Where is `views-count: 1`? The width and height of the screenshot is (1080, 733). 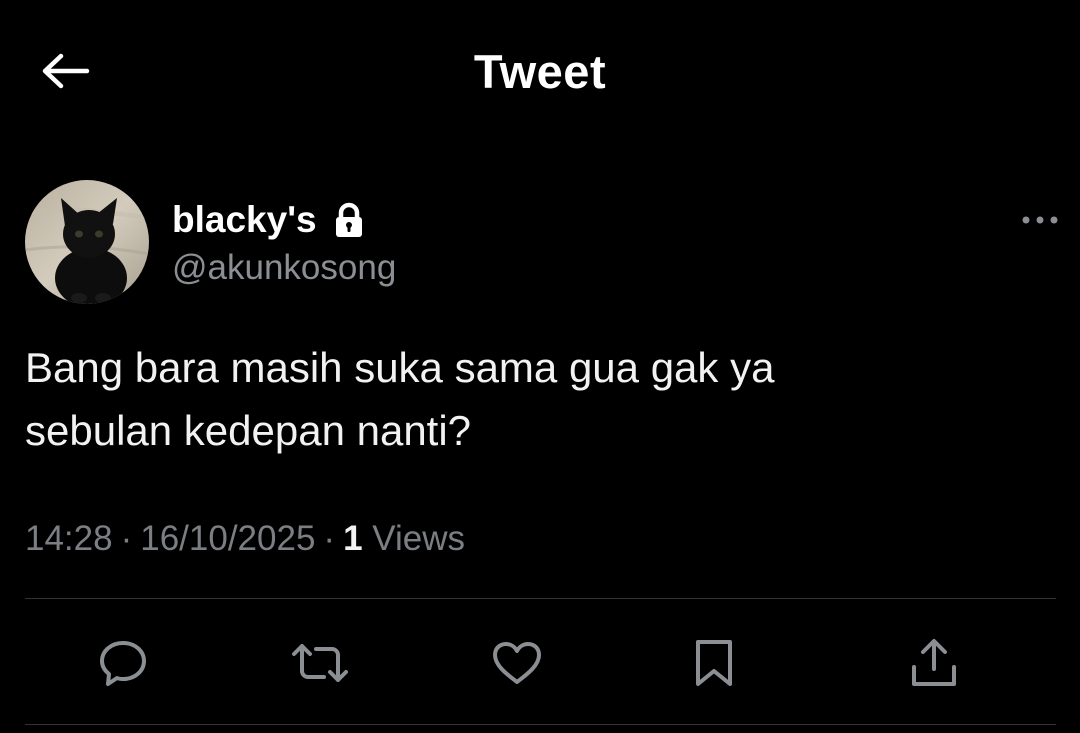
views-count: 1 is located at coordinates (352, 538).